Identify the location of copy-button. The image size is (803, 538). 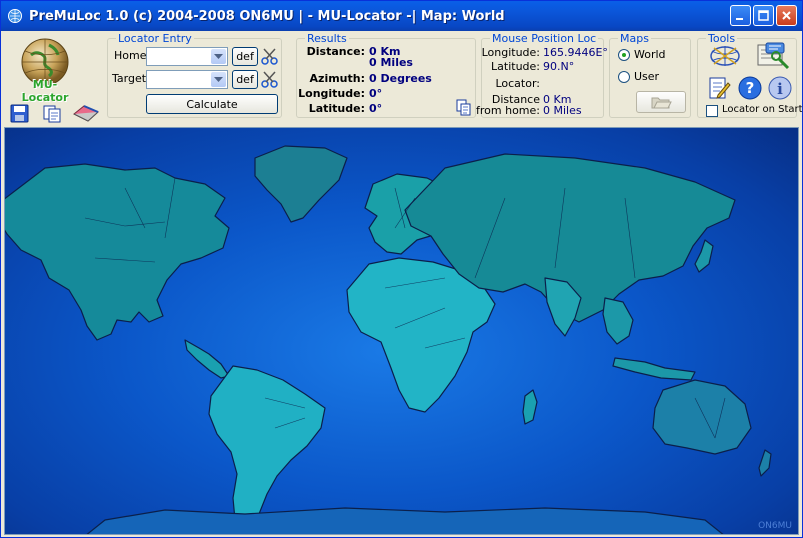
(52, 114).